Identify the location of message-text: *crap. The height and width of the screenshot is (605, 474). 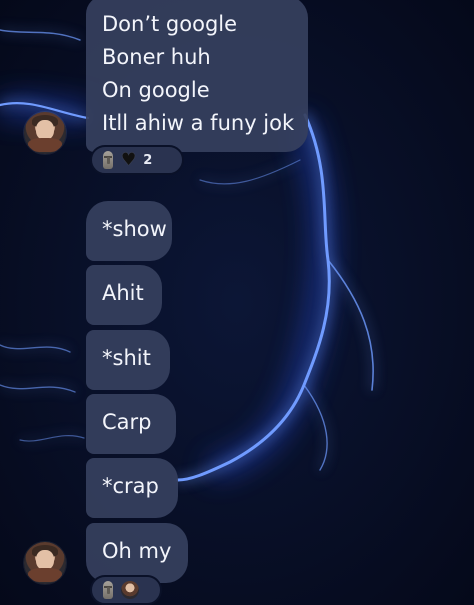
(130, 486).